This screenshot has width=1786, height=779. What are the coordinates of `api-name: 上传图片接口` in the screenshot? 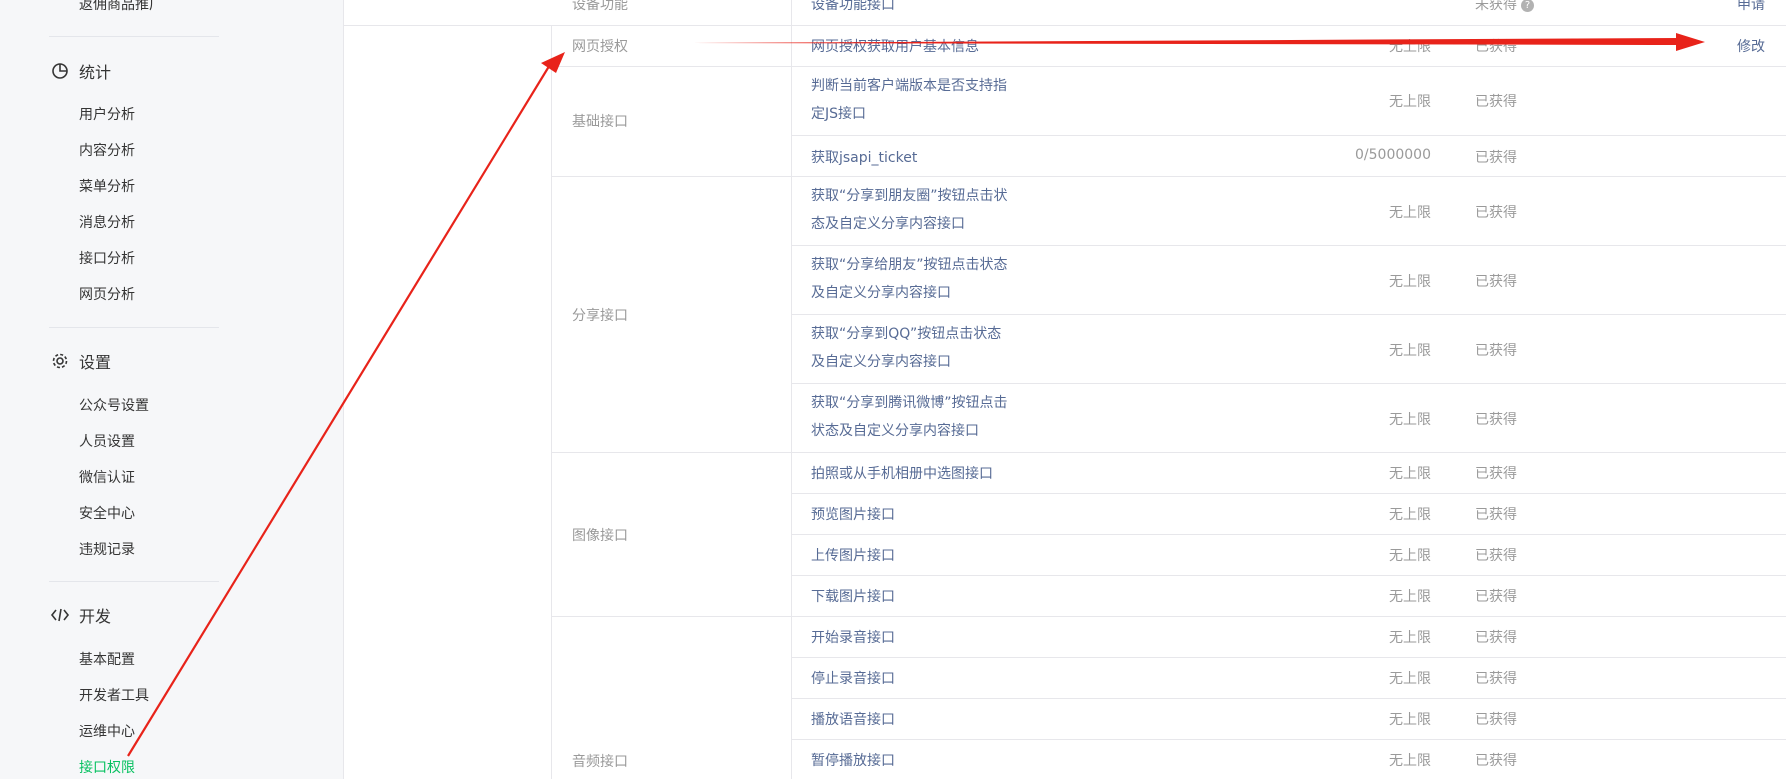 It's located at (853, 556).